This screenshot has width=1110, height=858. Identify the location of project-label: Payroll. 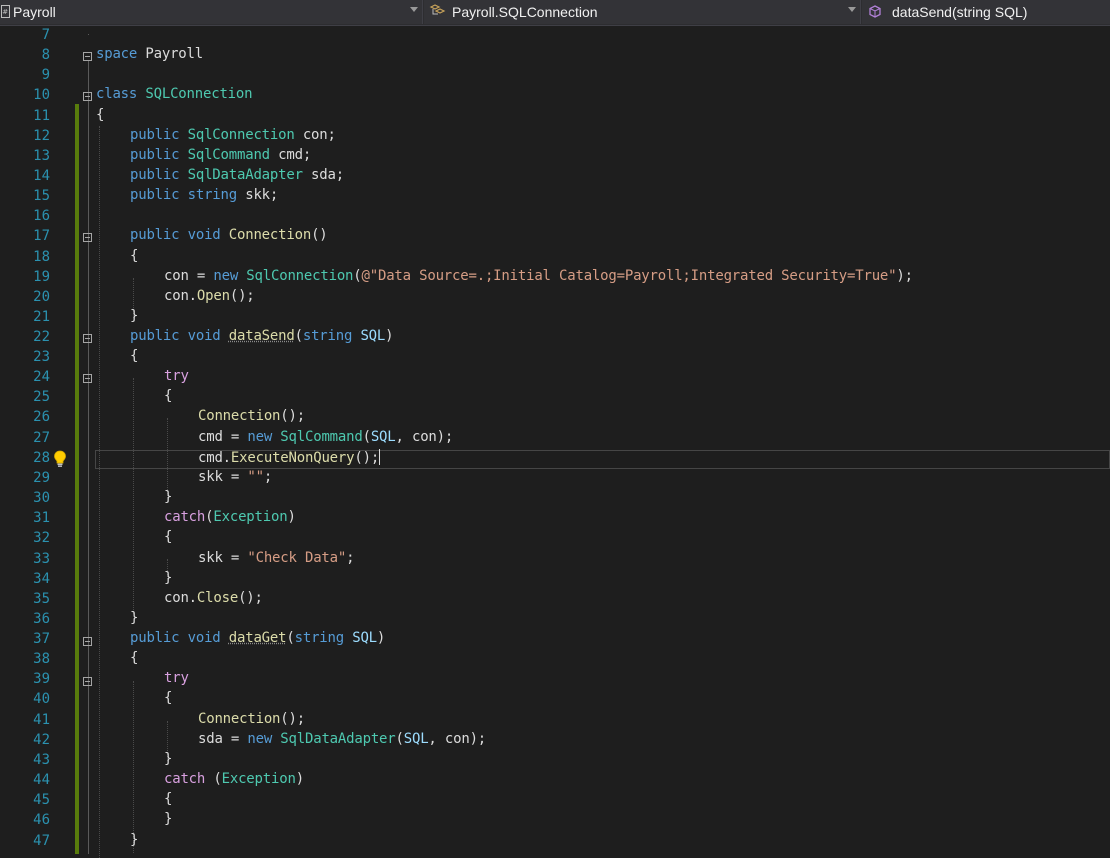
(34, 12).